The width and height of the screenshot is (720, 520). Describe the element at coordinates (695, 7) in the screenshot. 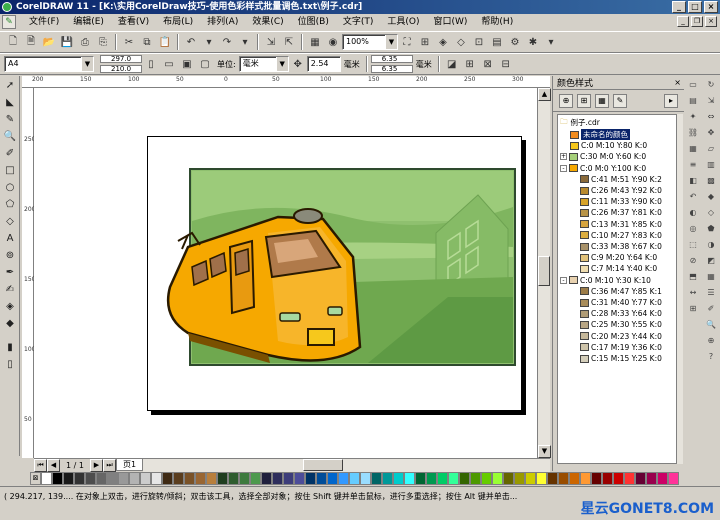

I see `maximize-button: □` at that location.